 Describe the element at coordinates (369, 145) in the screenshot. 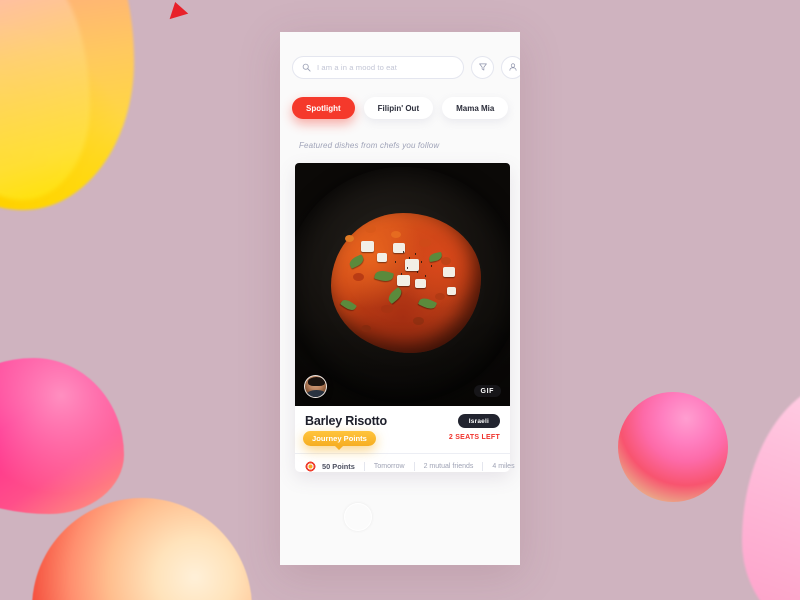

I see `section-subtitle: Featured dishes from chefs you follow` at that location.